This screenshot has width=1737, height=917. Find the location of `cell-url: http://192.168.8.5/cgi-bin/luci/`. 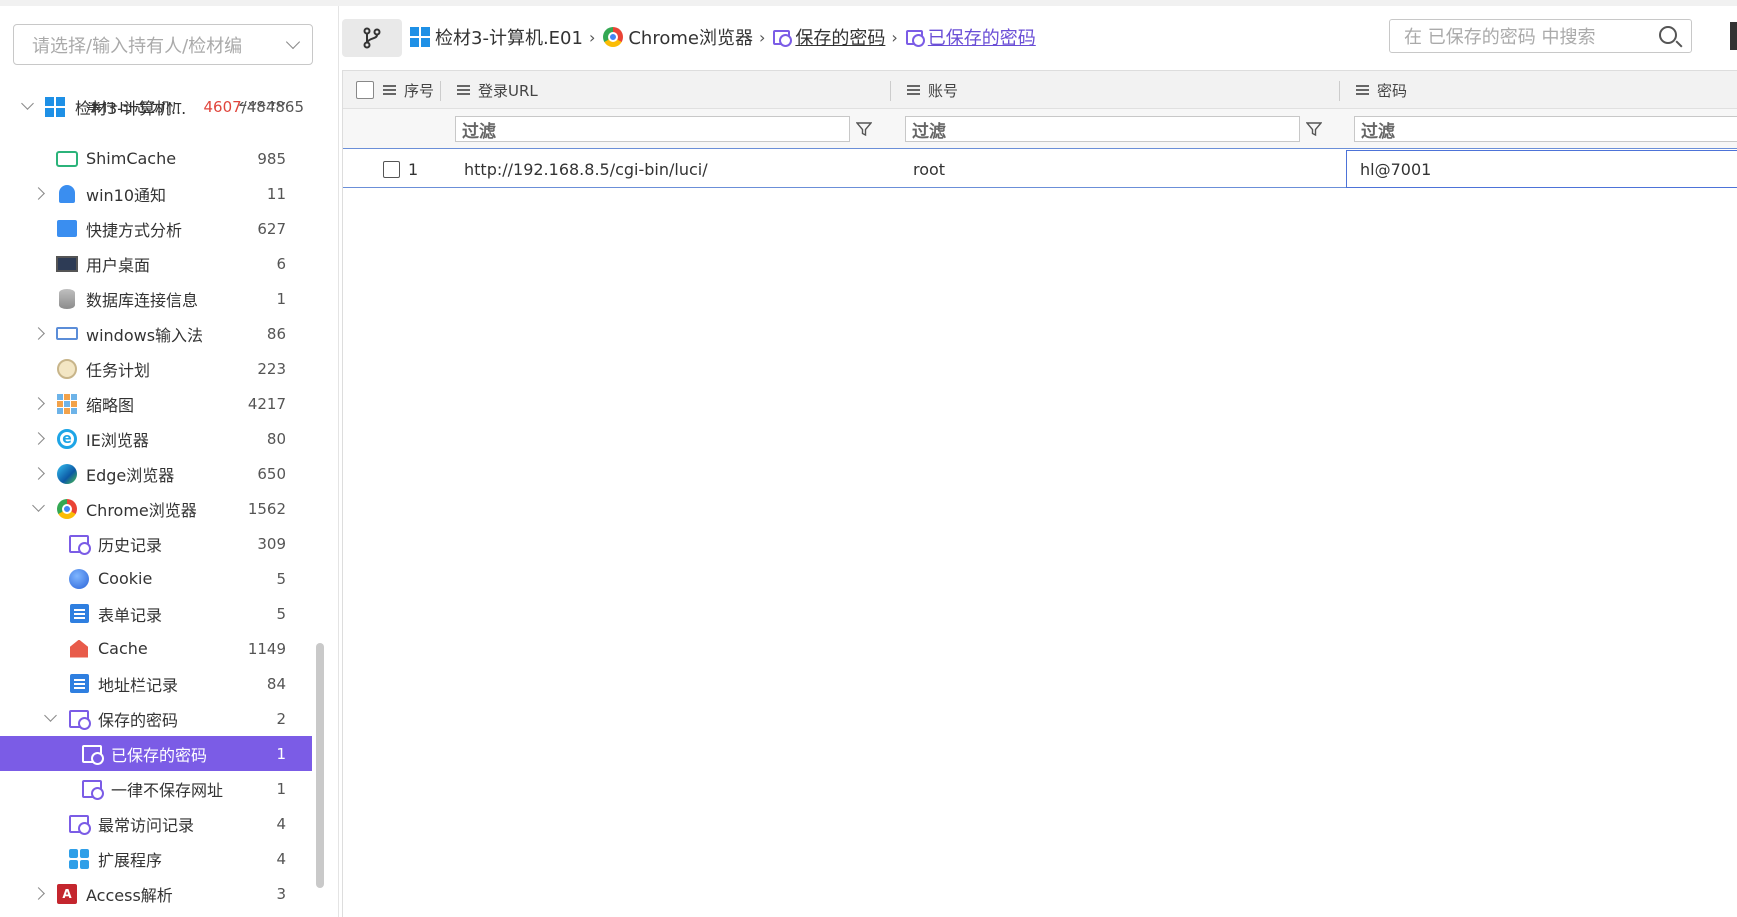

cell-url: http://192.168.8.5/cgi-bin/luci/ is located at coordinates (586, 169).